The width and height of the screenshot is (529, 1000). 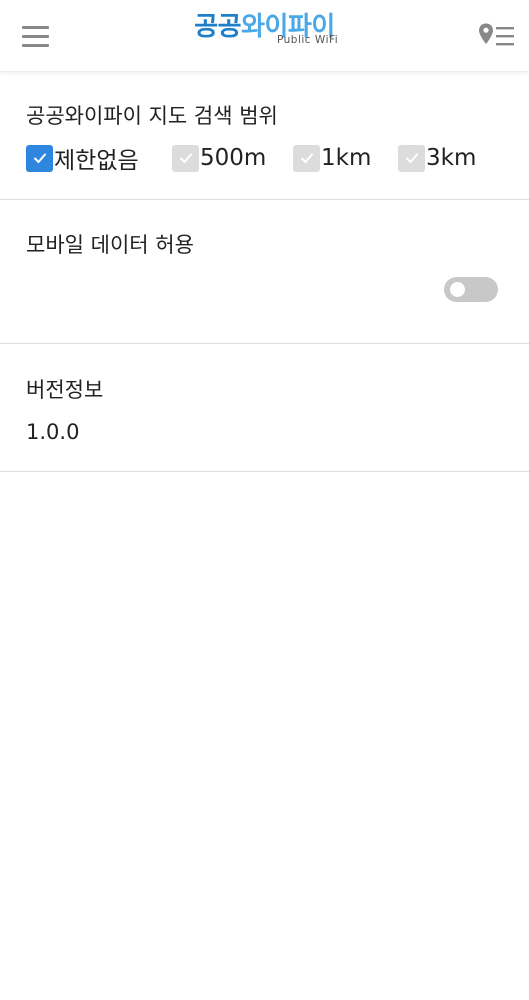 What do you see at coordinates (110, 245) in the screenshot?
I see `mobile-data-title: 모바일 데이터 허용` at bounding box center [110, 245].